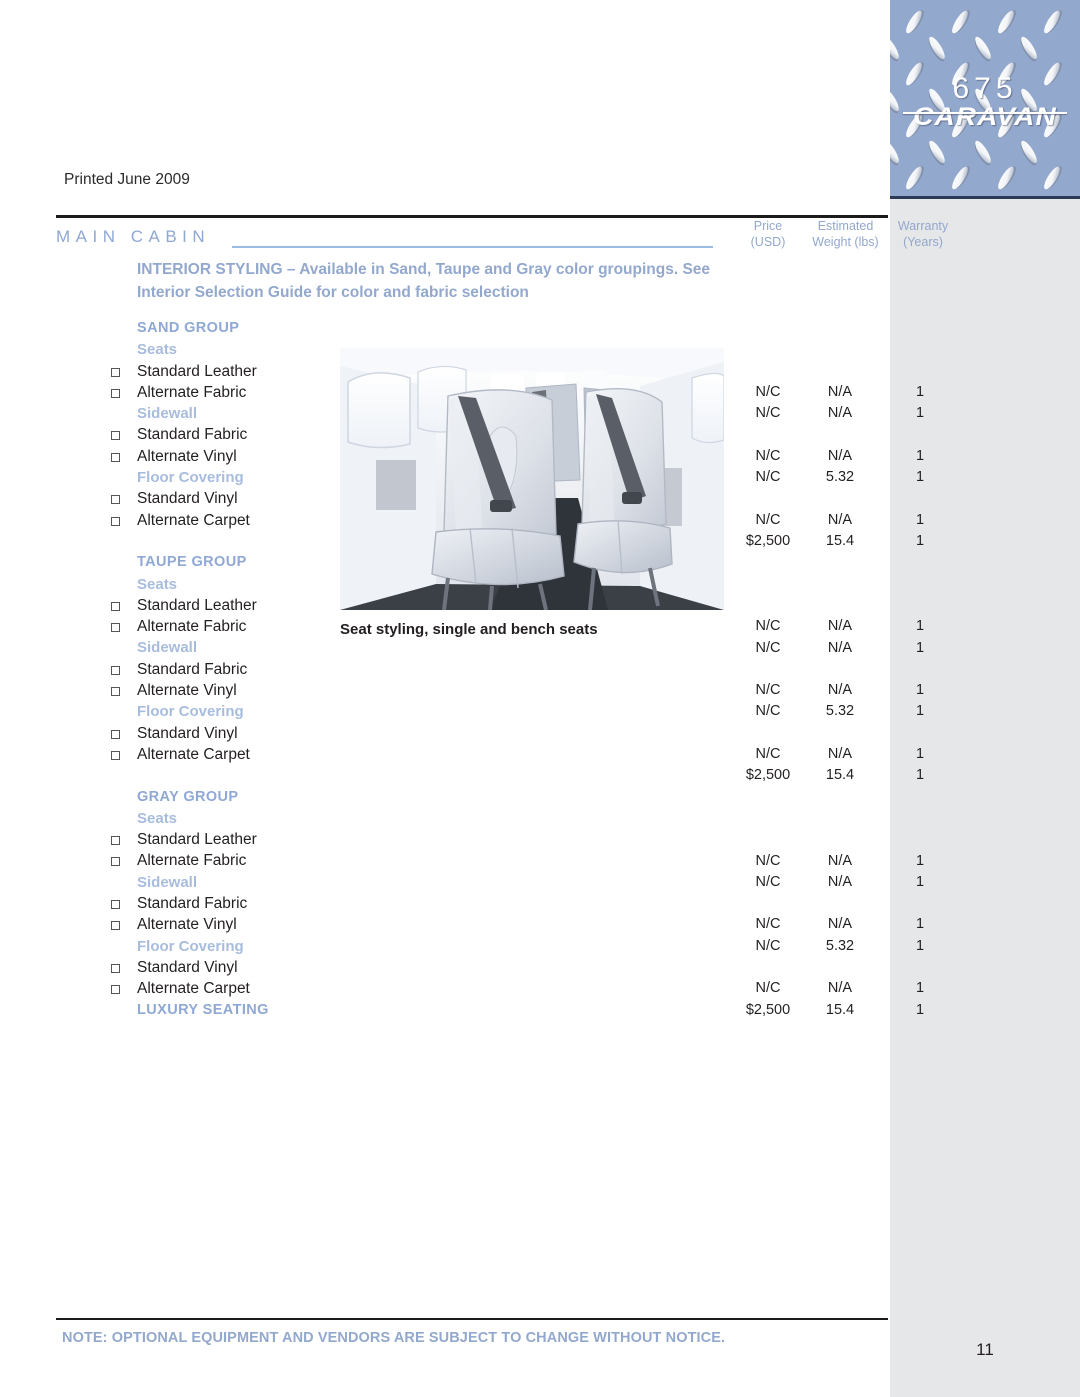  Describe the element at coordinates (167, 648) in the screenshot. I see `subgroup-heading: Sidewall` at that location.